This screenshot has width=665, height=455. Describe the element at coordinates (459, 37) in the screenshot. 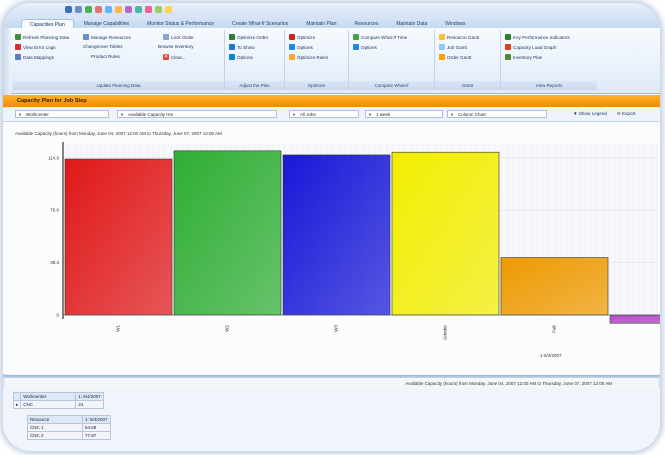

I see `resource-gantt-button: Resource Gantt` at that location.